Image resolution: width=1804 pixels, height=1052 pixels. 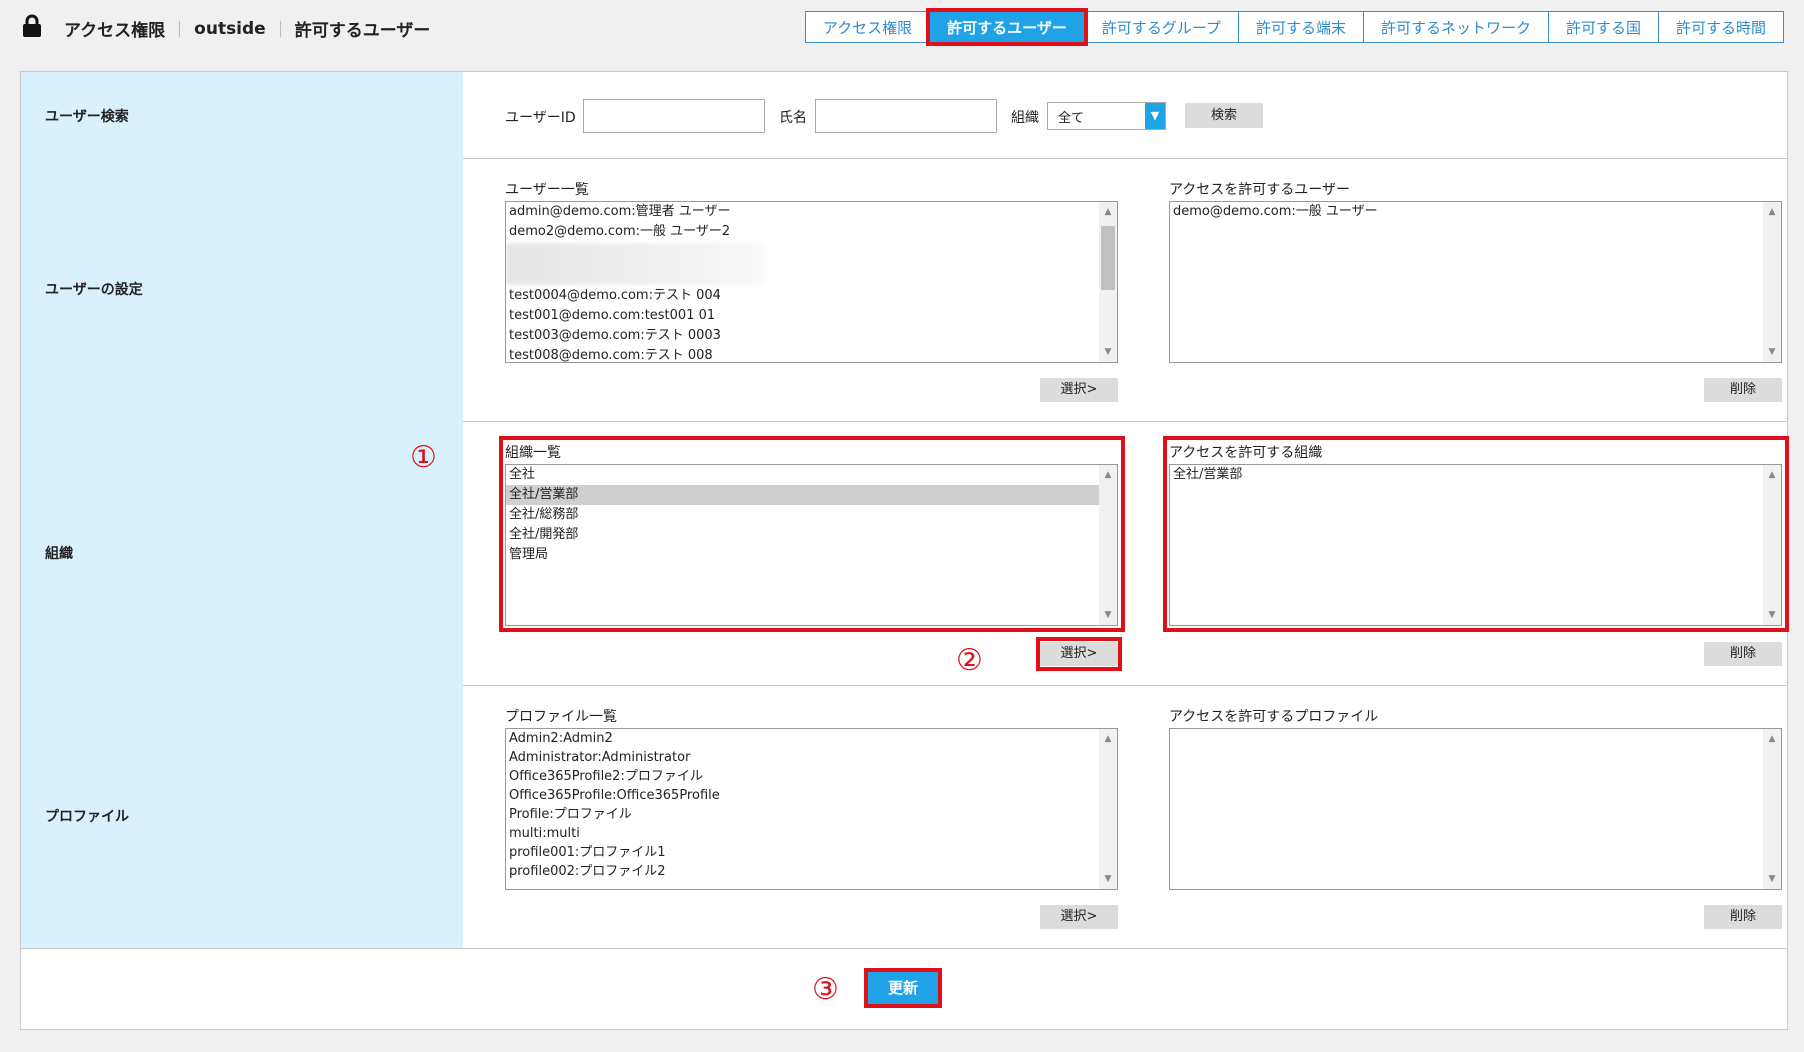 What do you see at coordinates (1476, 534) in the screenshot?
I see `highlight-box-allowed-orgs` at bounding box center [1476, 534].